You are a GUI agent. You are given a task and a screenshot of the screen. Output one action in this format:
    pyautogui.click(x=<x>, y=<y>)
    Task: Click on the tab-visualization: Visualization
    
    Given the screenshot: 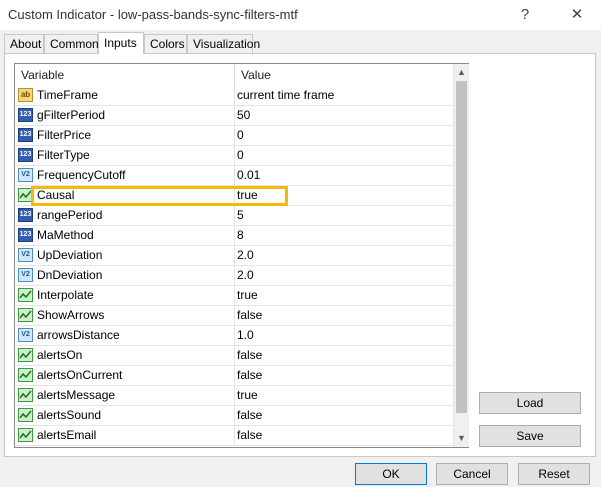 What is the action you would take?
    pyautogui.click(x=223, y=43)
    